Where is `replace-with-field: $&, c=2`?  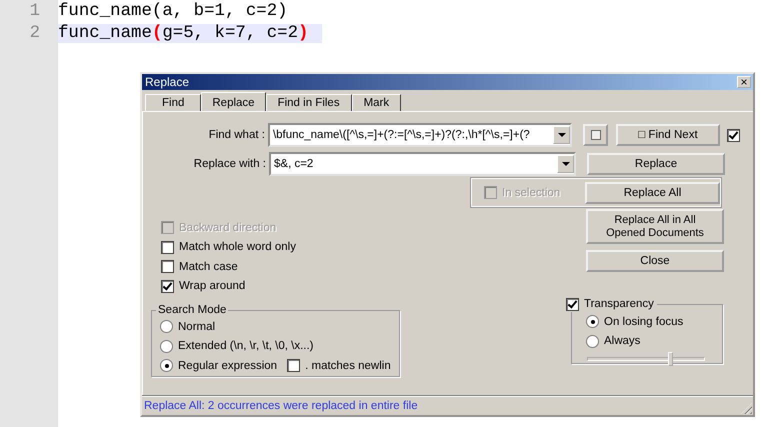
replace-with-field: $&, c=2 is located at coordinates (422, 164).